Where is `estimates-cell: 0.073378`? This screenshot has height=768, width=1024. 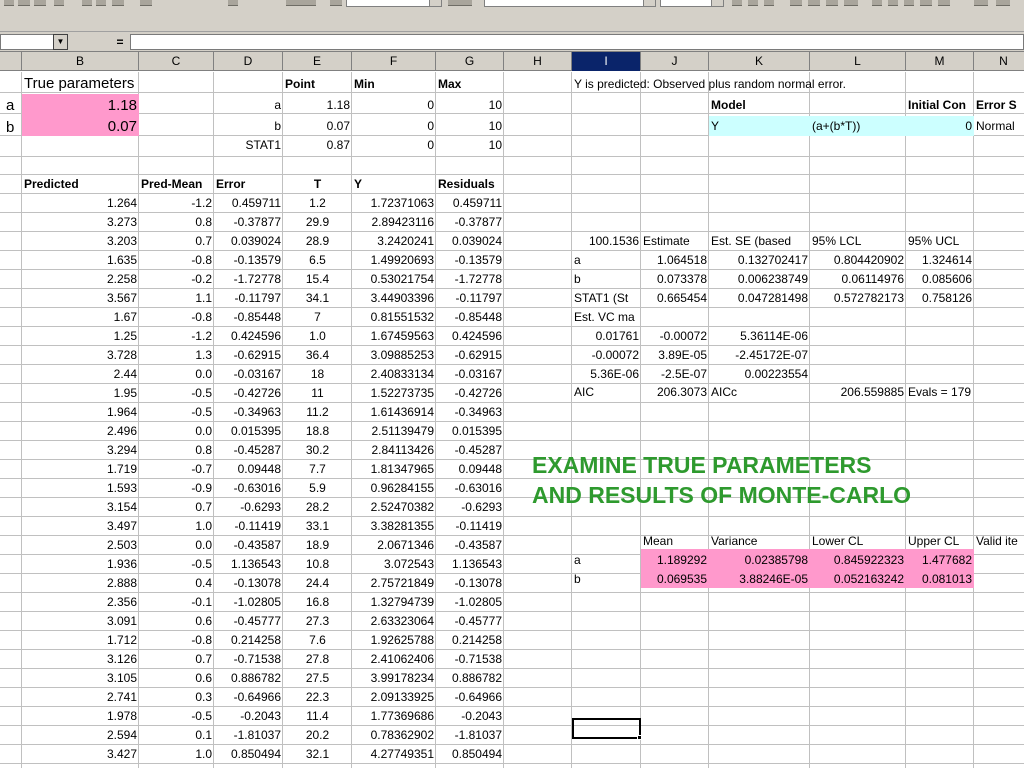
estimates-cell: 0.073378 is located at coordinates (675, 279).